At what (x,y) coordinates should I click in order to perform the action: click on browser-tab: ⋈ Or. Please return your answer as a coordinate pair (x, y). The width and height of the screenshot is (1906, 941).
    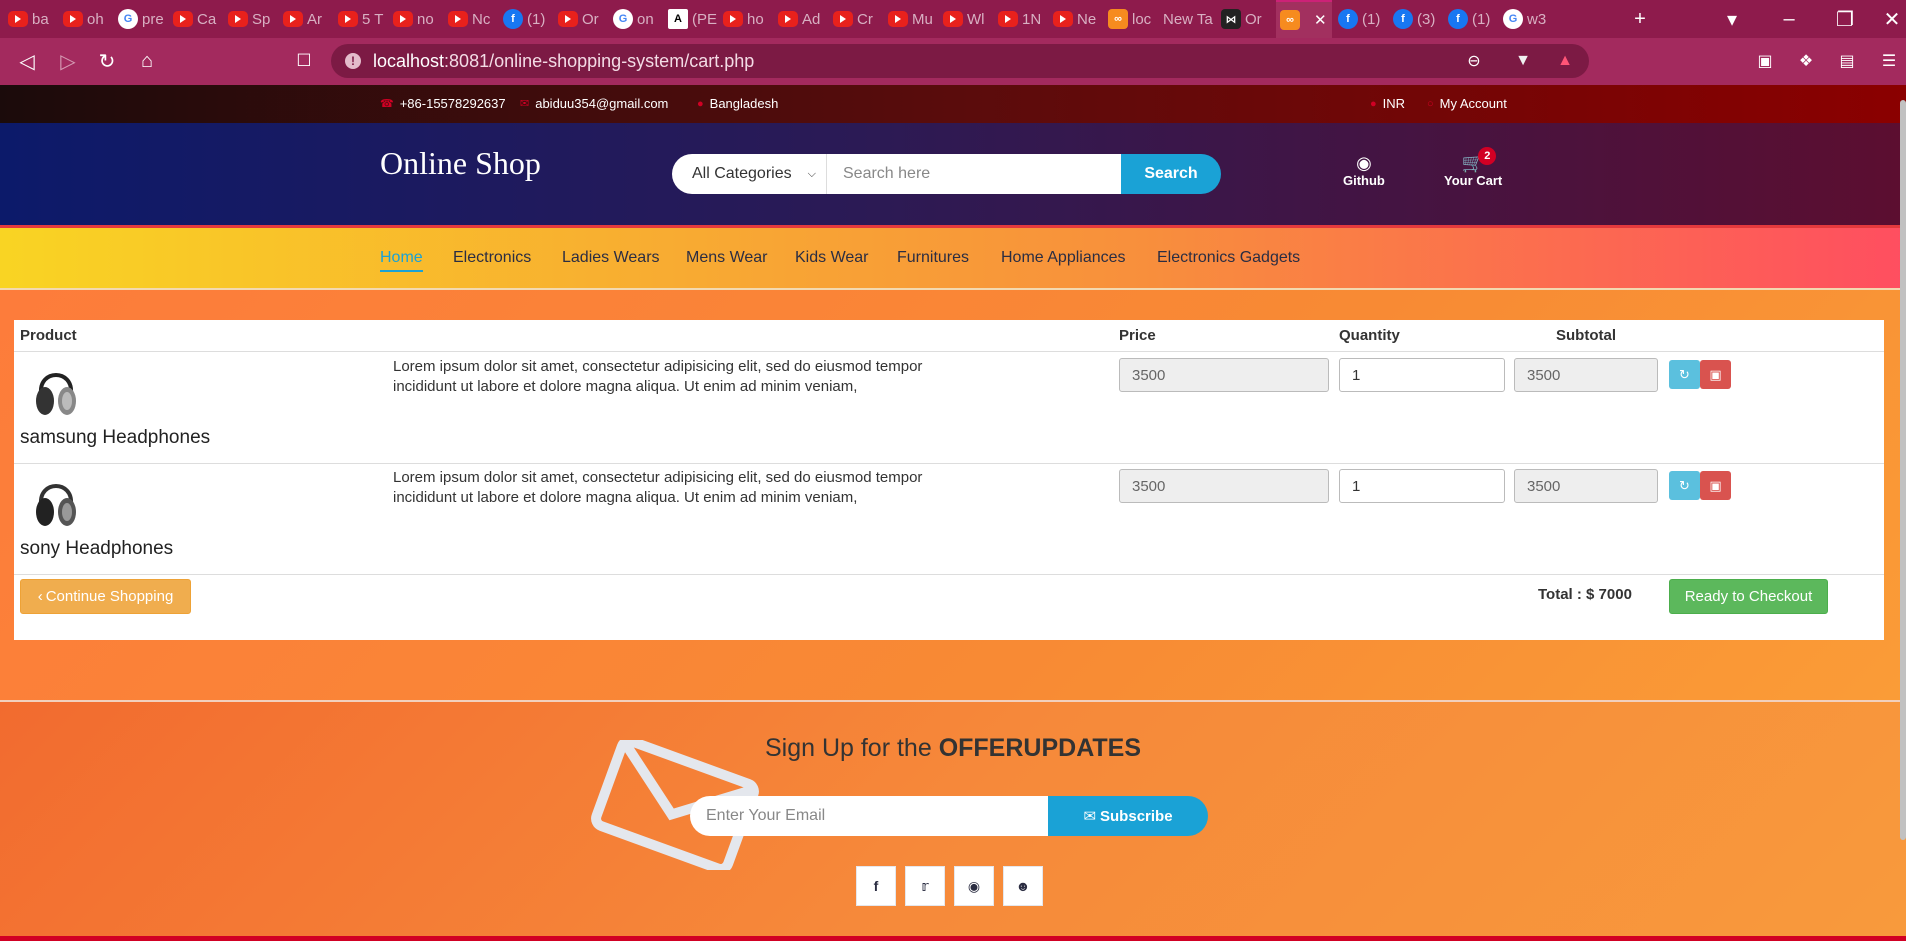
    Looking at the image, I should click on (1245, 19).